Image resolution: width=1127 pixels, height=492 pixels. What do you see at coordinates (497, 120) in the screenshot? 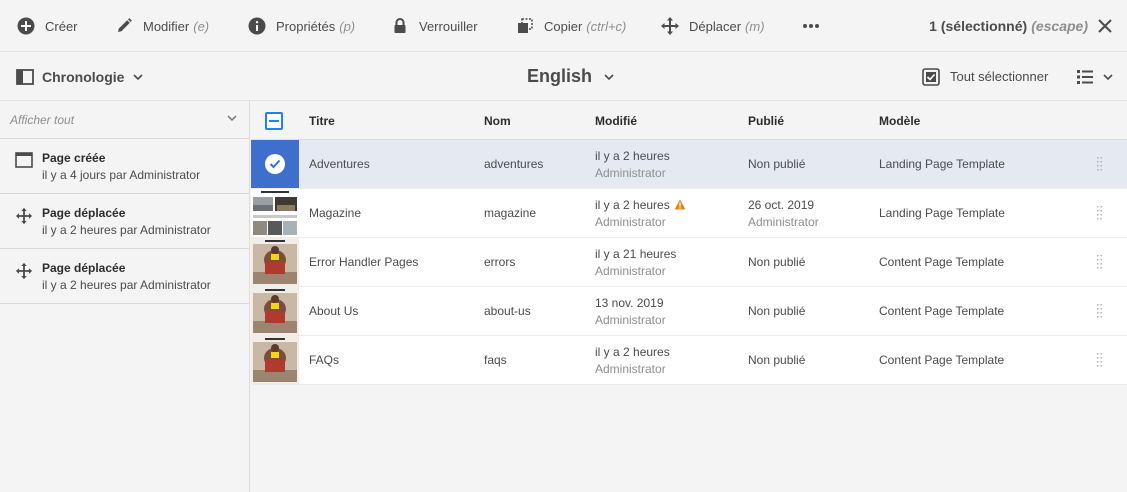
I see `column-header-name: Nom` at bounding box center [497, 120].